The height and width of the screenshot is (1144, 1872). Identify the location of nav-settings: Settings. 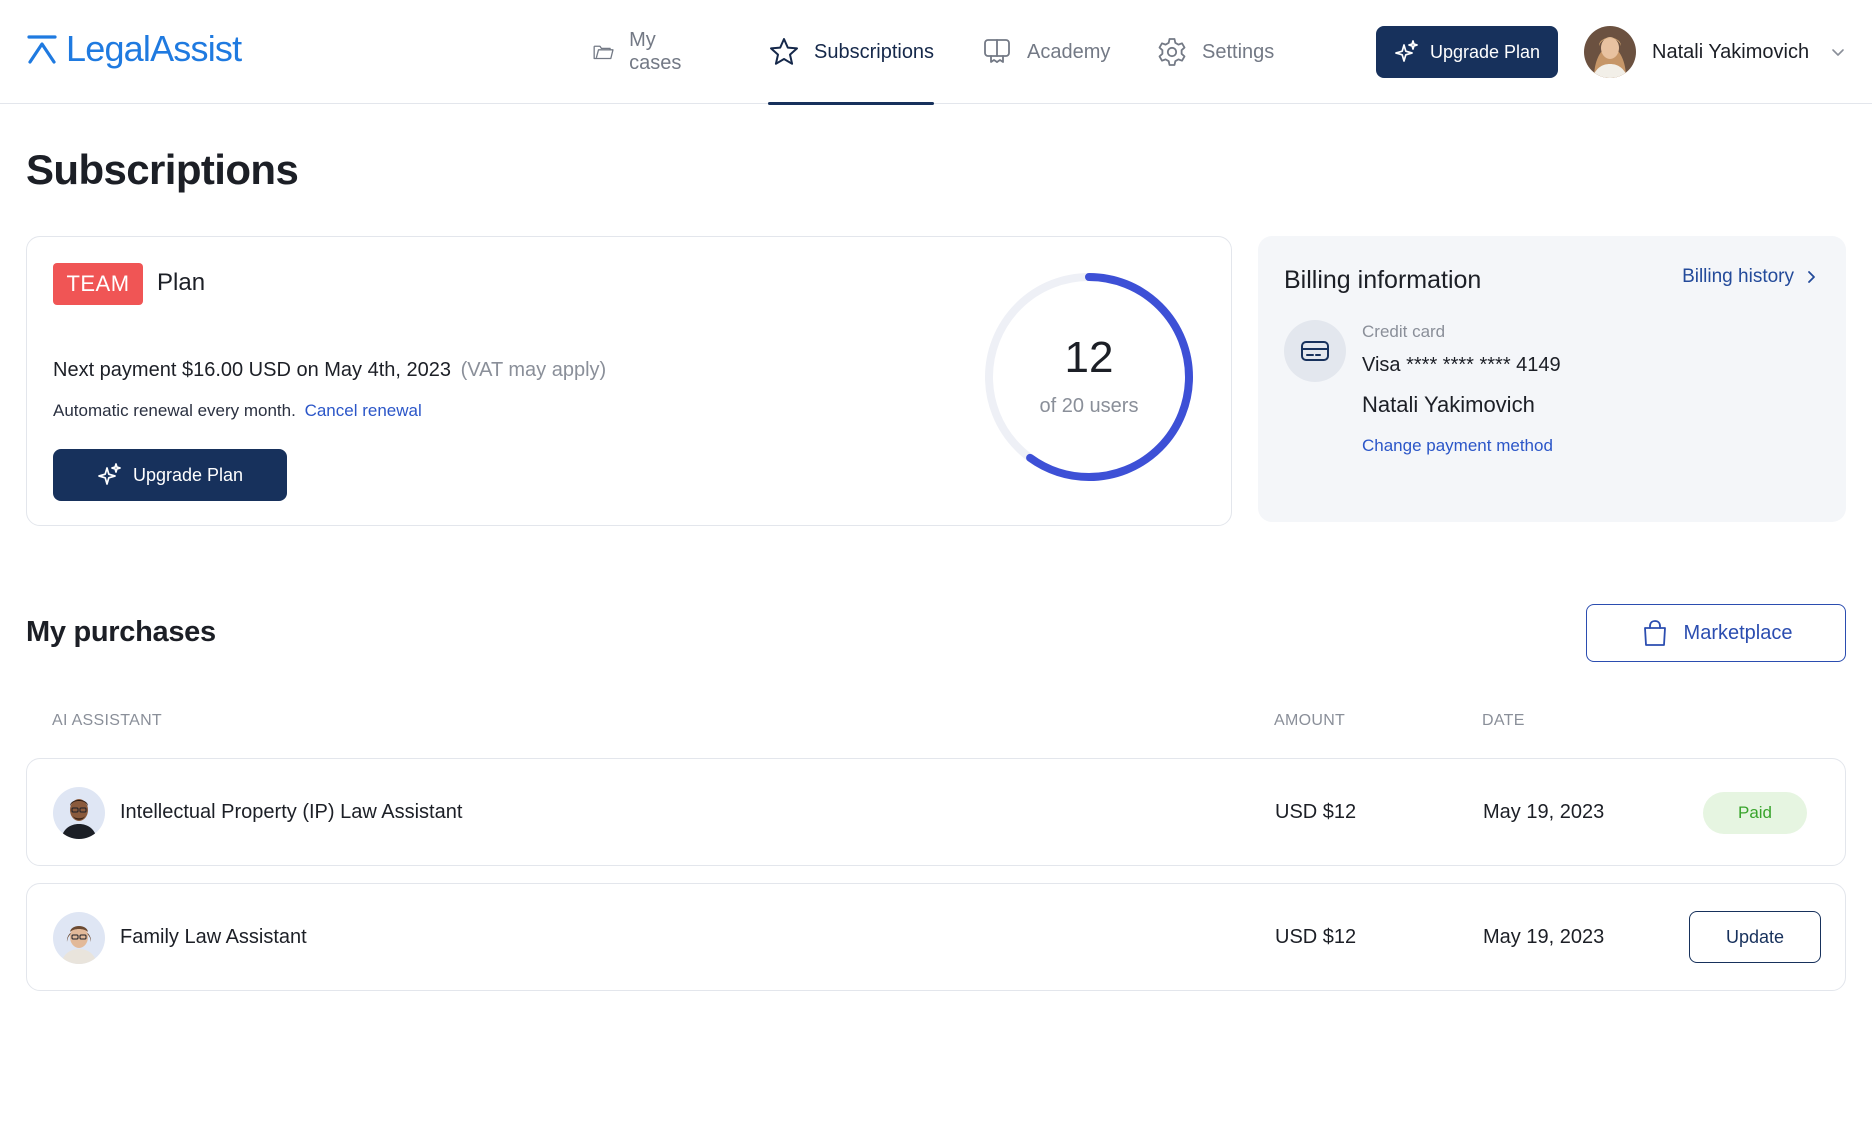
(1215, 52).